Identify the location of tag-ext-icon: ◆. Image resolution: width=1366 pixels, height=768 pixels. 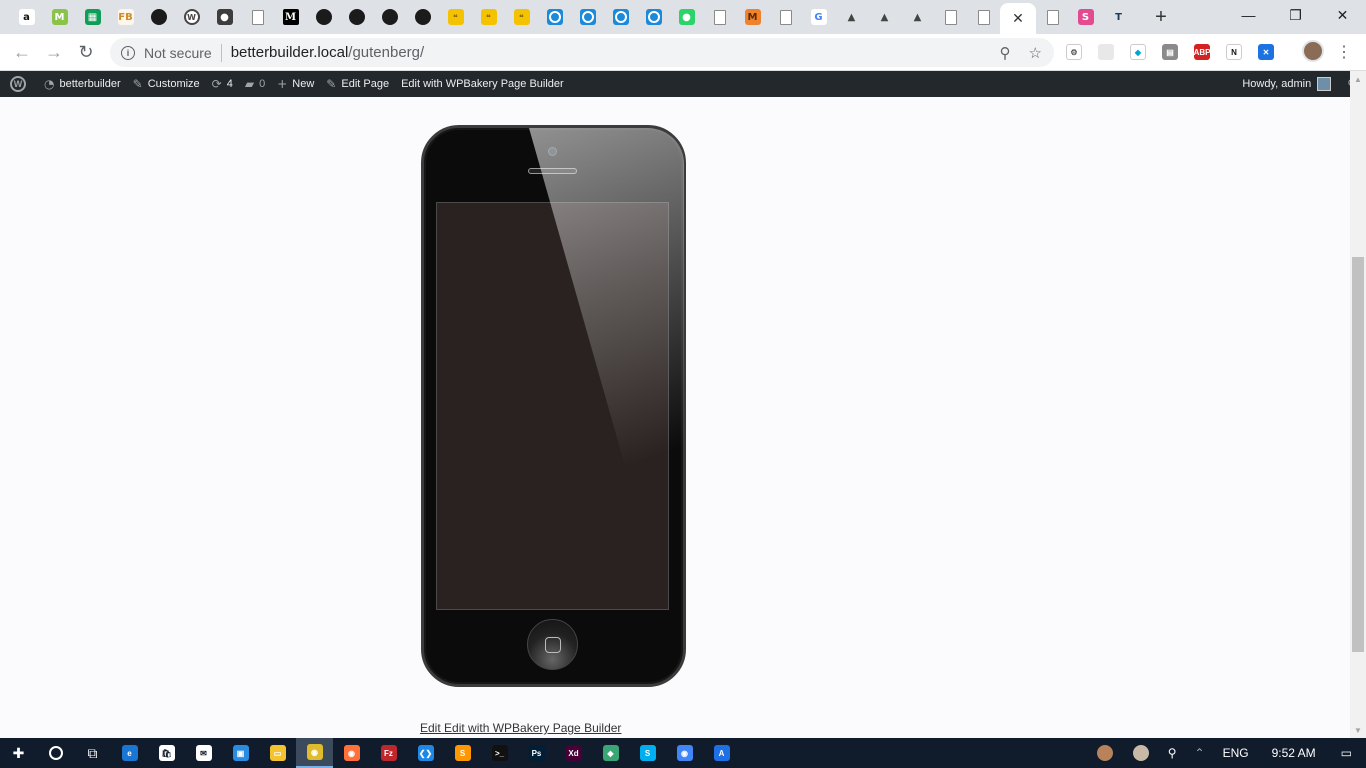
(1138, 52).